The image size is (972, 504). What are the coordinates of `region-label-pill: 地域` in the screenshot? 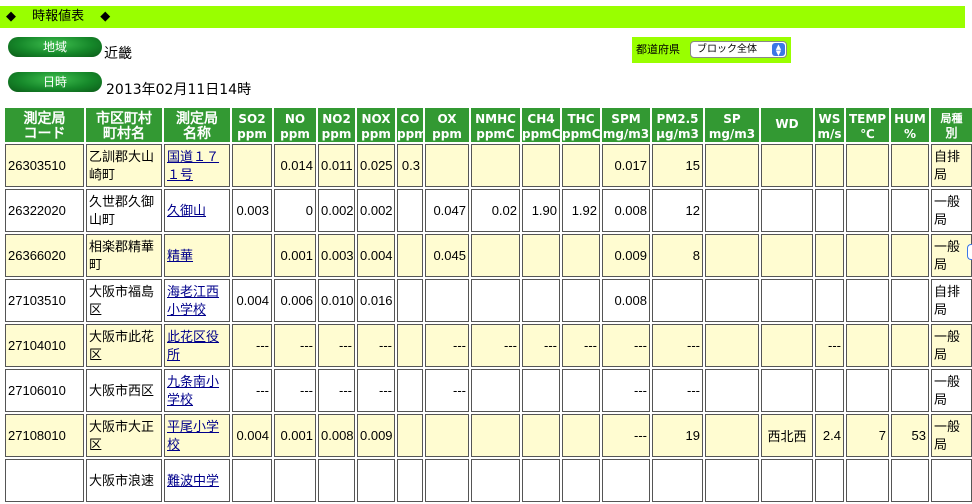 It's located at (55, 47).